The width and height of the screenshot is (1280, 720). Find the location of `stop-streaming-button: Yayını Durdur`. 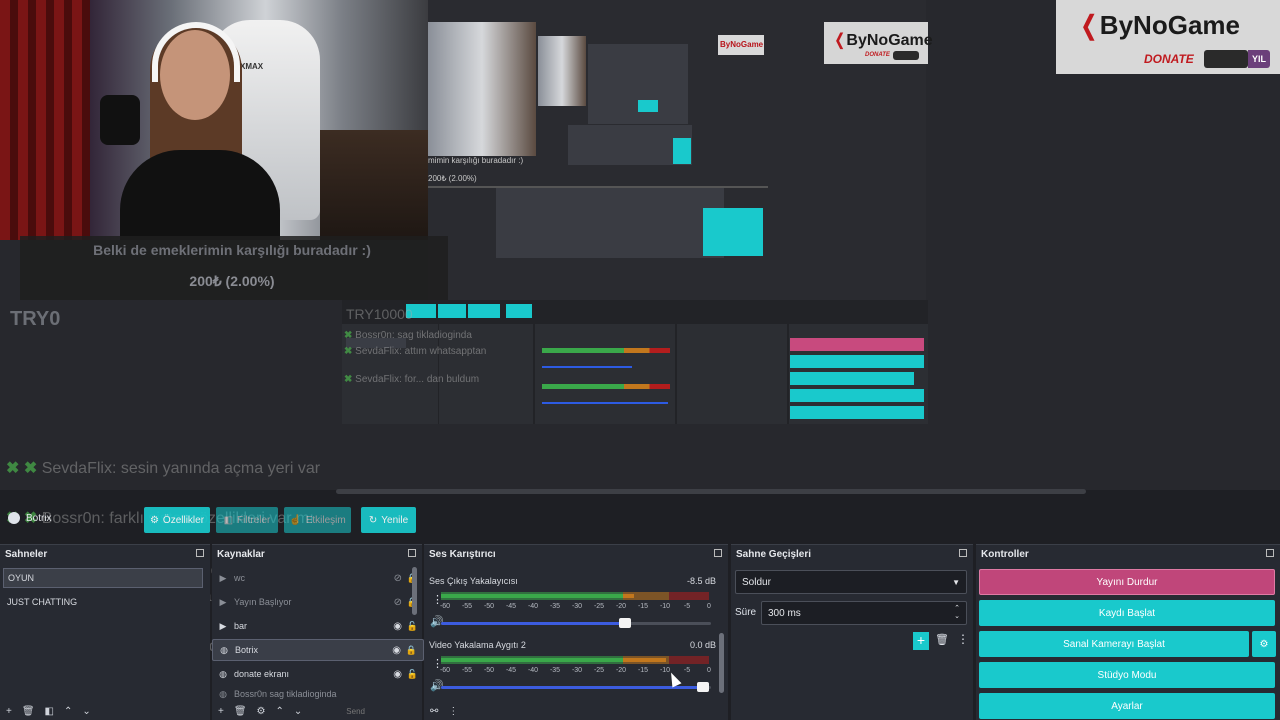

stop-streaming-button: Yayını Durdur is located at coordinates (1127, 582).